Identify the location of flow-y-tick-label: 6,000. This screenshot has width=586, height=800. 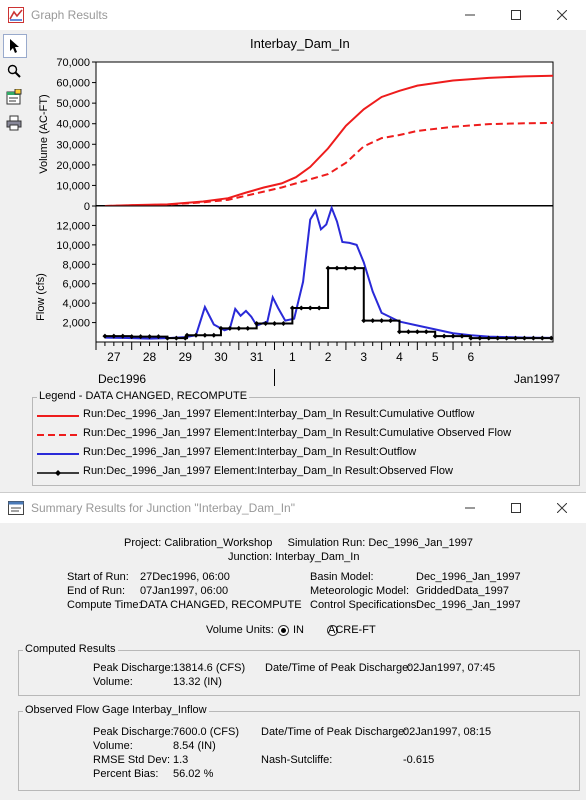
(76, 285).